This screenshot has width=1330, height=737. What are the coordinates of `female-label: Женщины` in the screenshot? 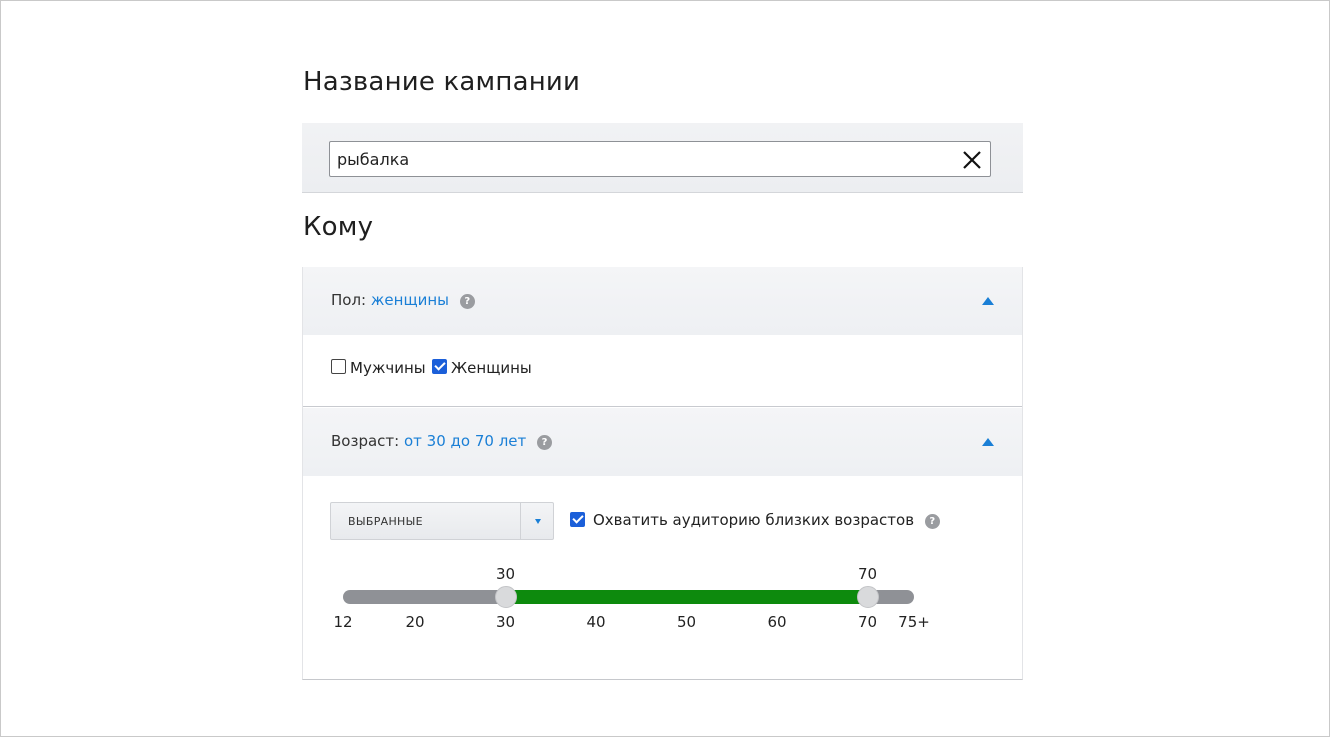 It's located at (491, 368).